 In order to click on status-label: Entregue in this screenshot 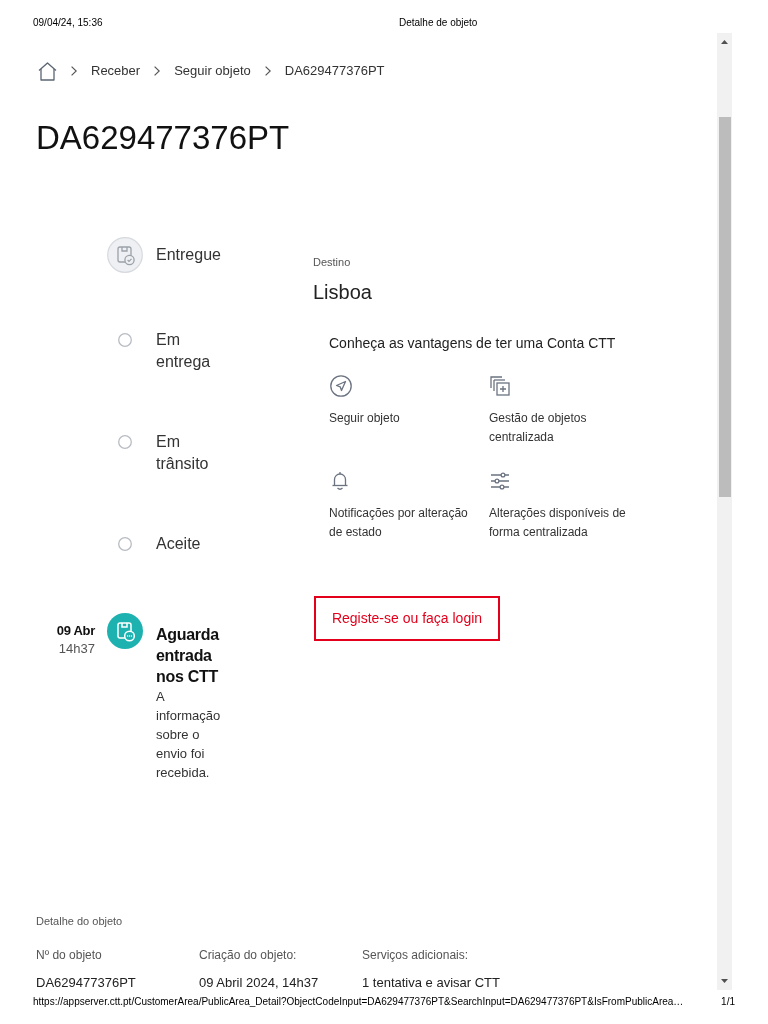, I will do `click(189, 255)`.